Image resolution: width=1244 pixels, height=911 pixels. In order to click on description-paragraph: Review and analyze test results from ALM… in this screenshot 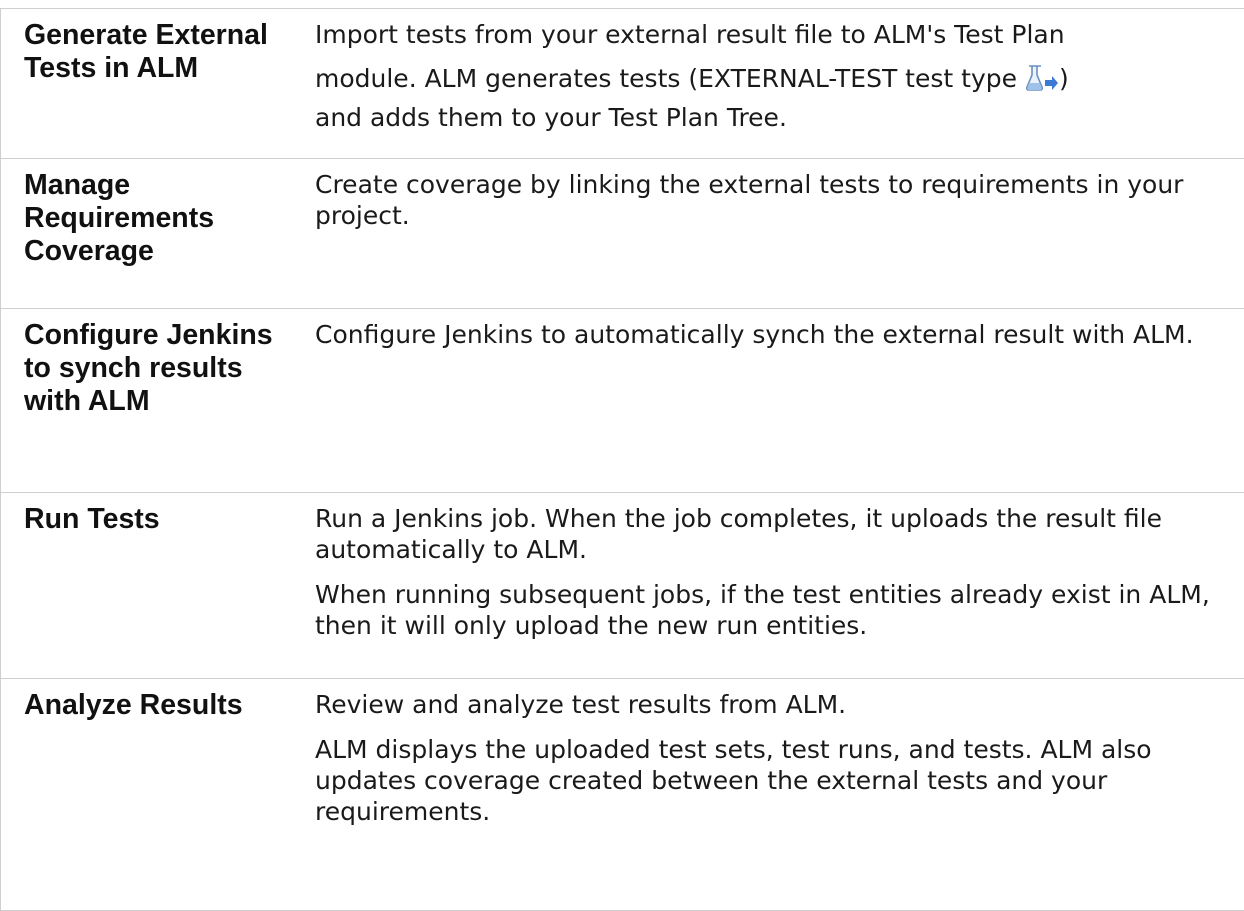, I will do `click(777, 704)`.